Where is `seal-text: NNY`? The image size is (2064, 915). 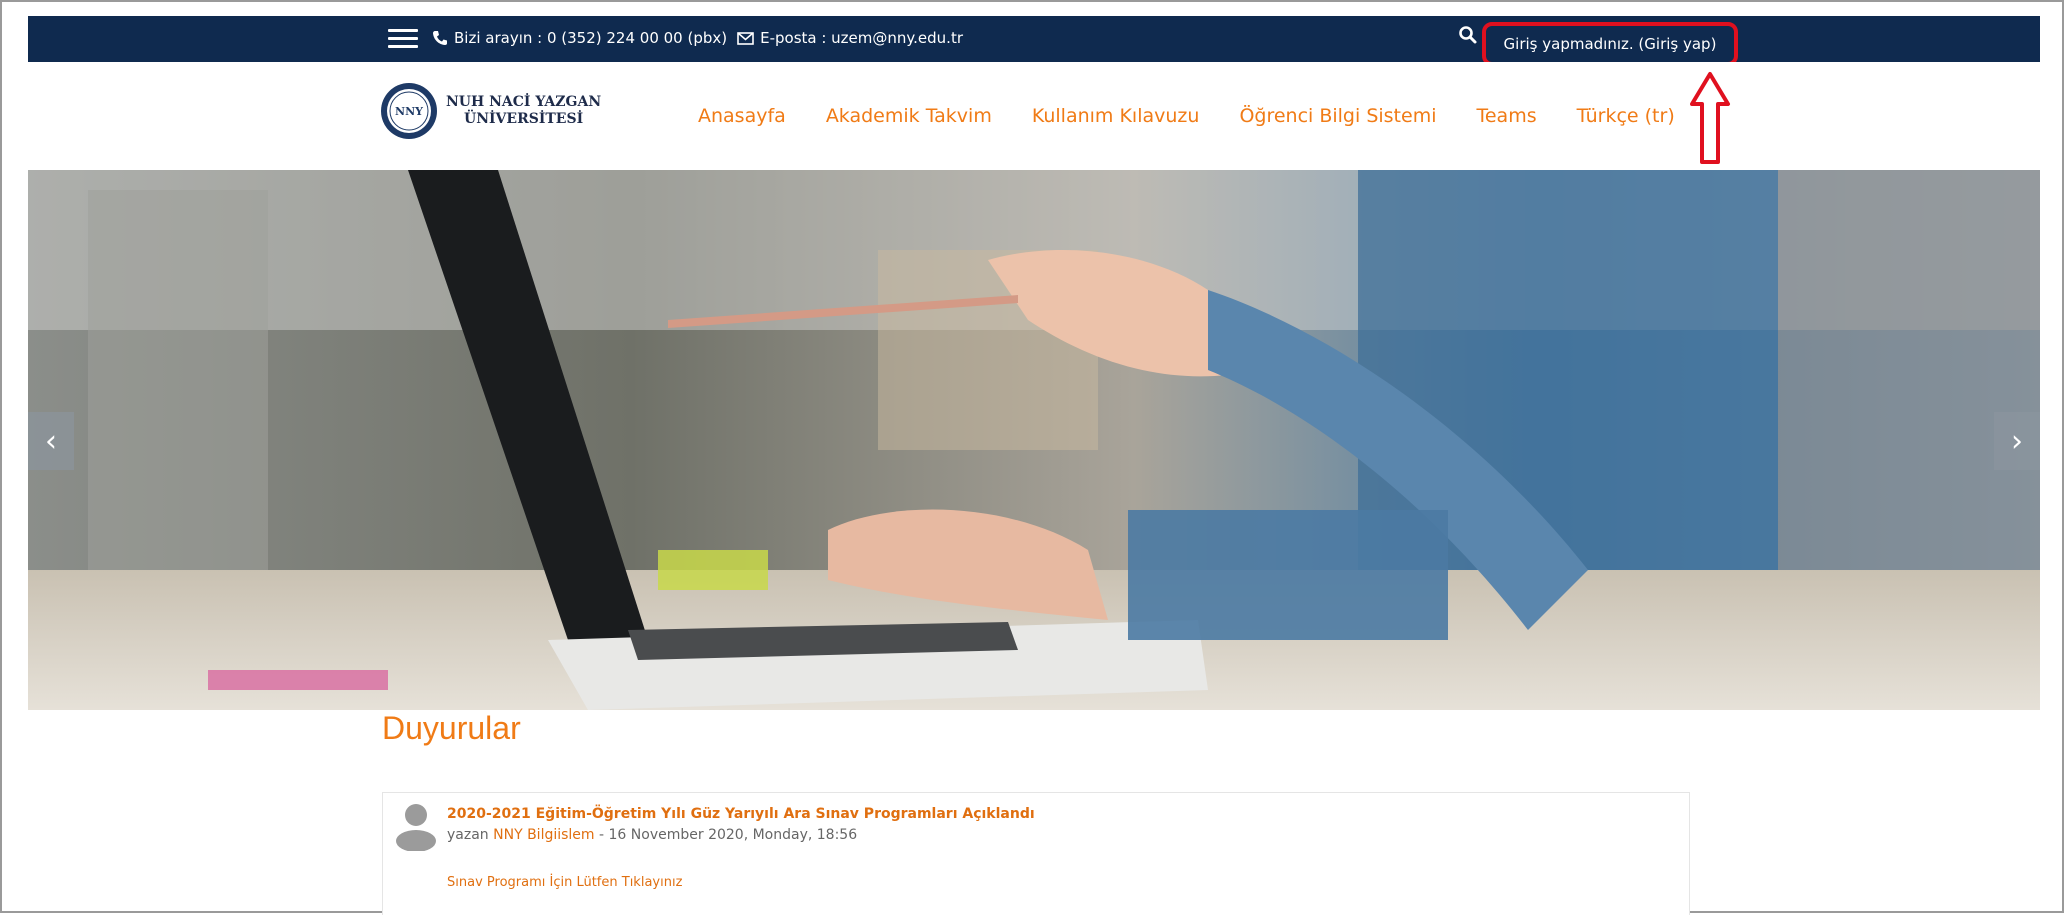 seal-text: NNY is located at coordinates (409, 111).